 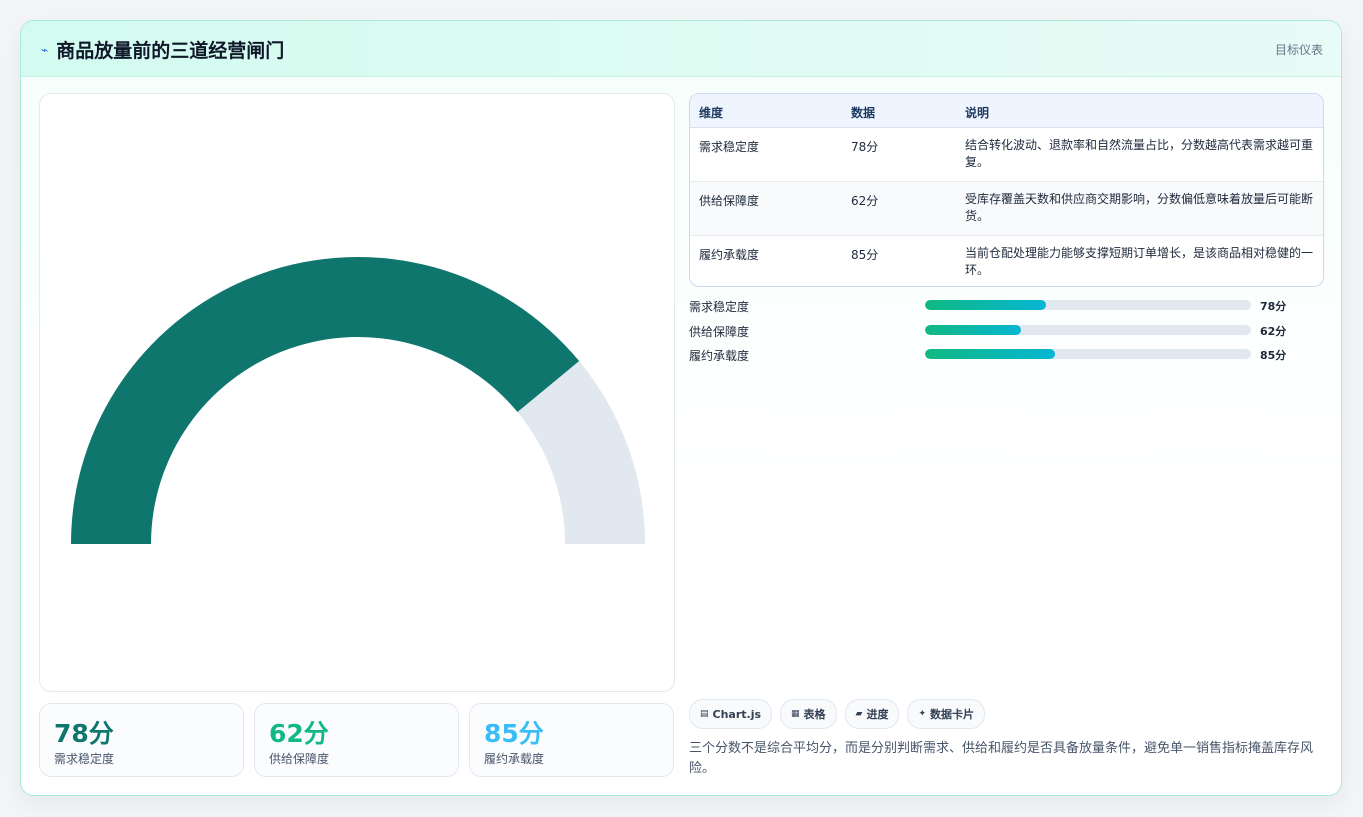 I want to click on cell-dimension: 供给保障度, so click(x=729, y=201).